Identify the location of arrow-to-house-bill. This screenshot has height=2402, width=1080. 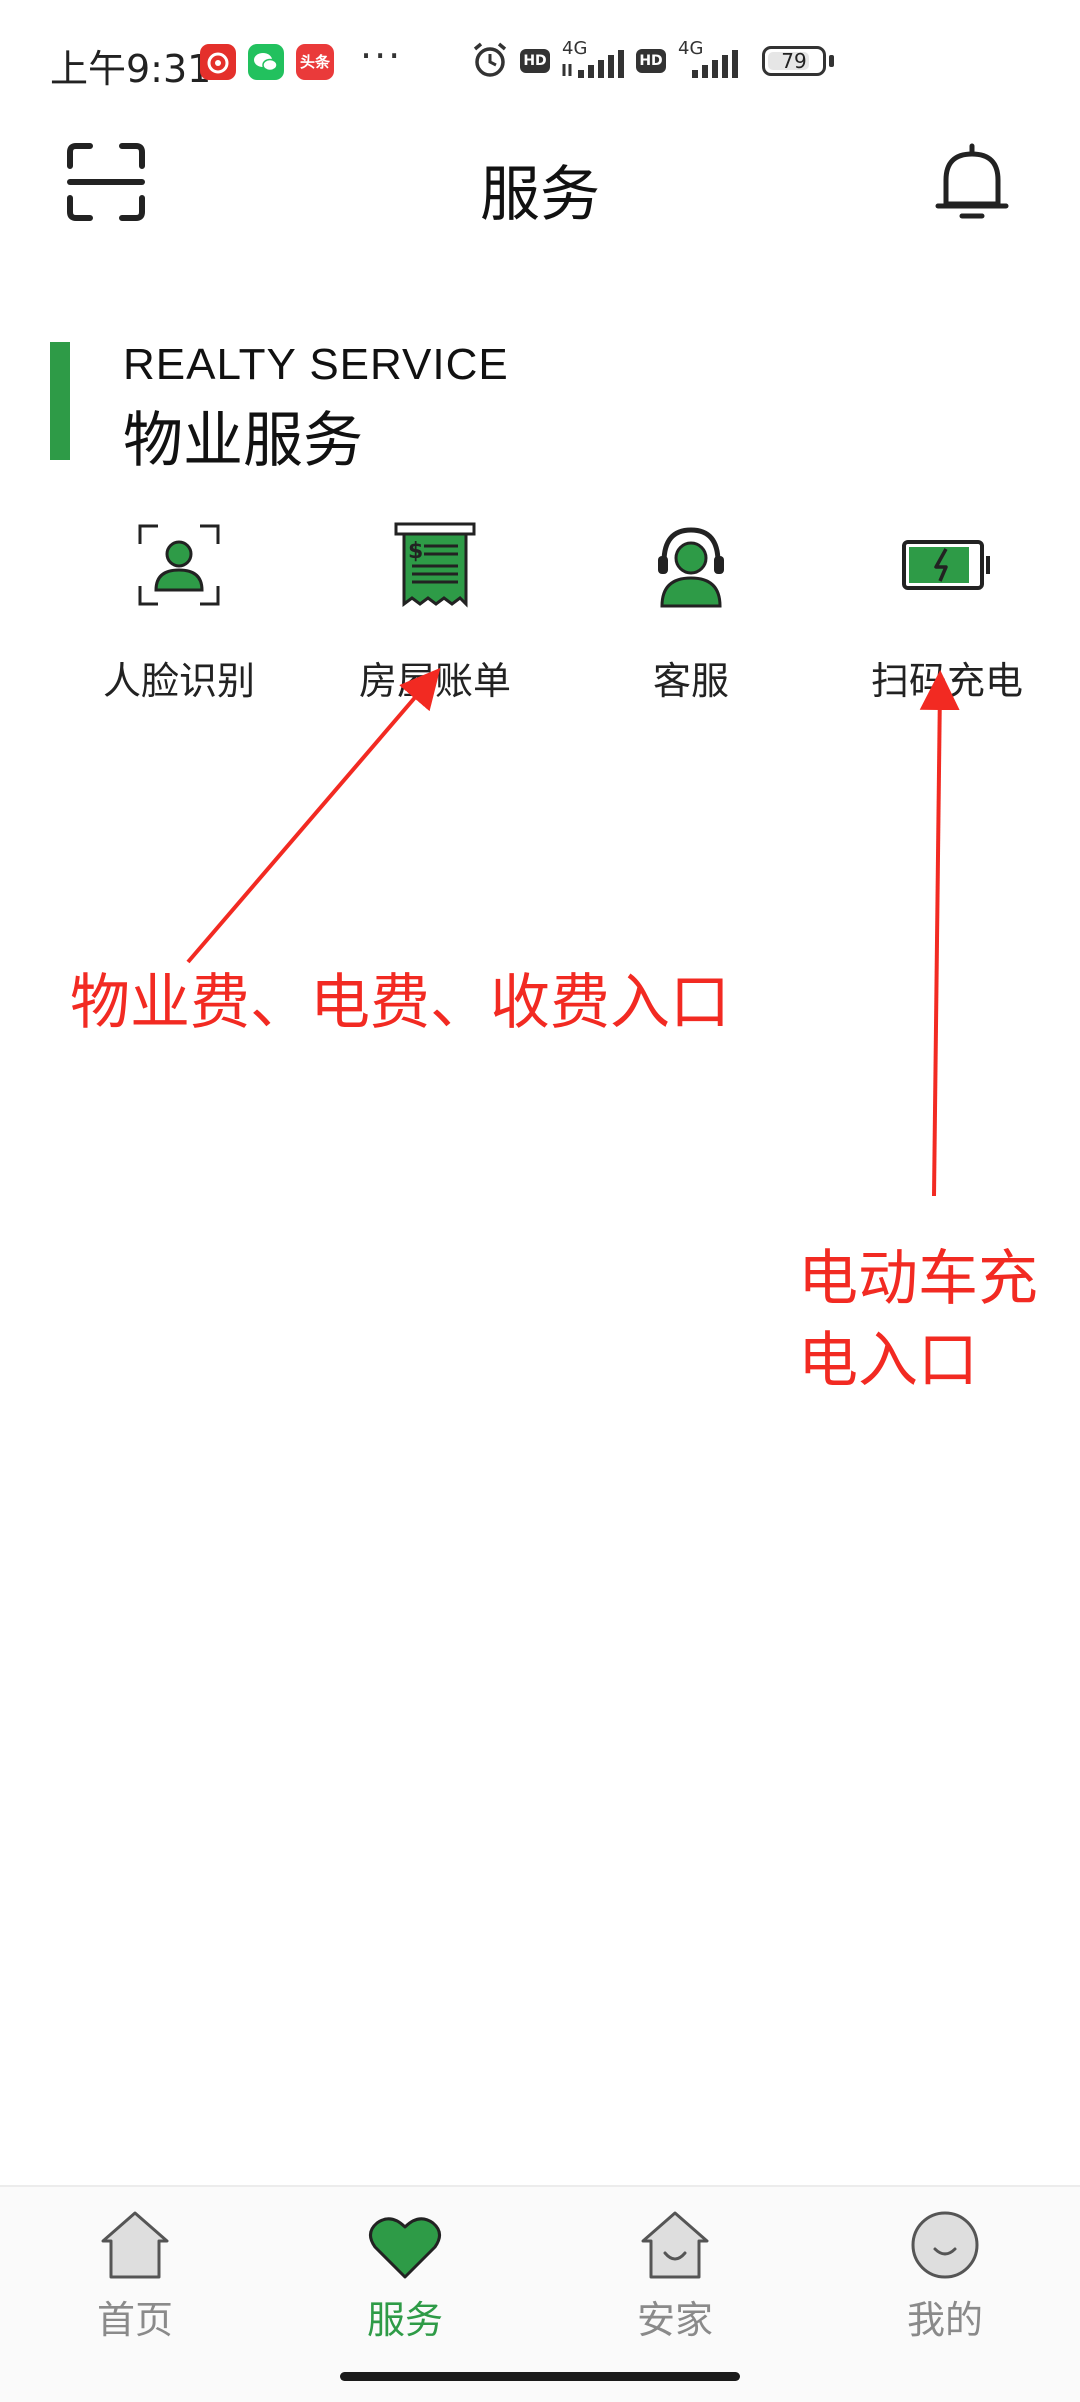
(313, 815).